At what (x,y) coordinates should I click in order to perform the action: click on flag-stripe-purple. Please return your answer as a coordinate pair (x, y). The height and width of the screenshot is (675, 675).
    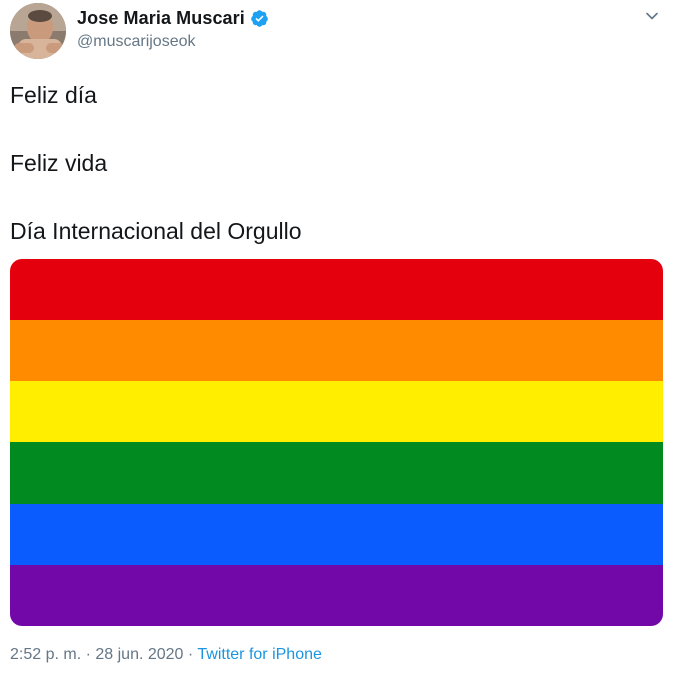
    Looking at the image, I should click on (336, 595).